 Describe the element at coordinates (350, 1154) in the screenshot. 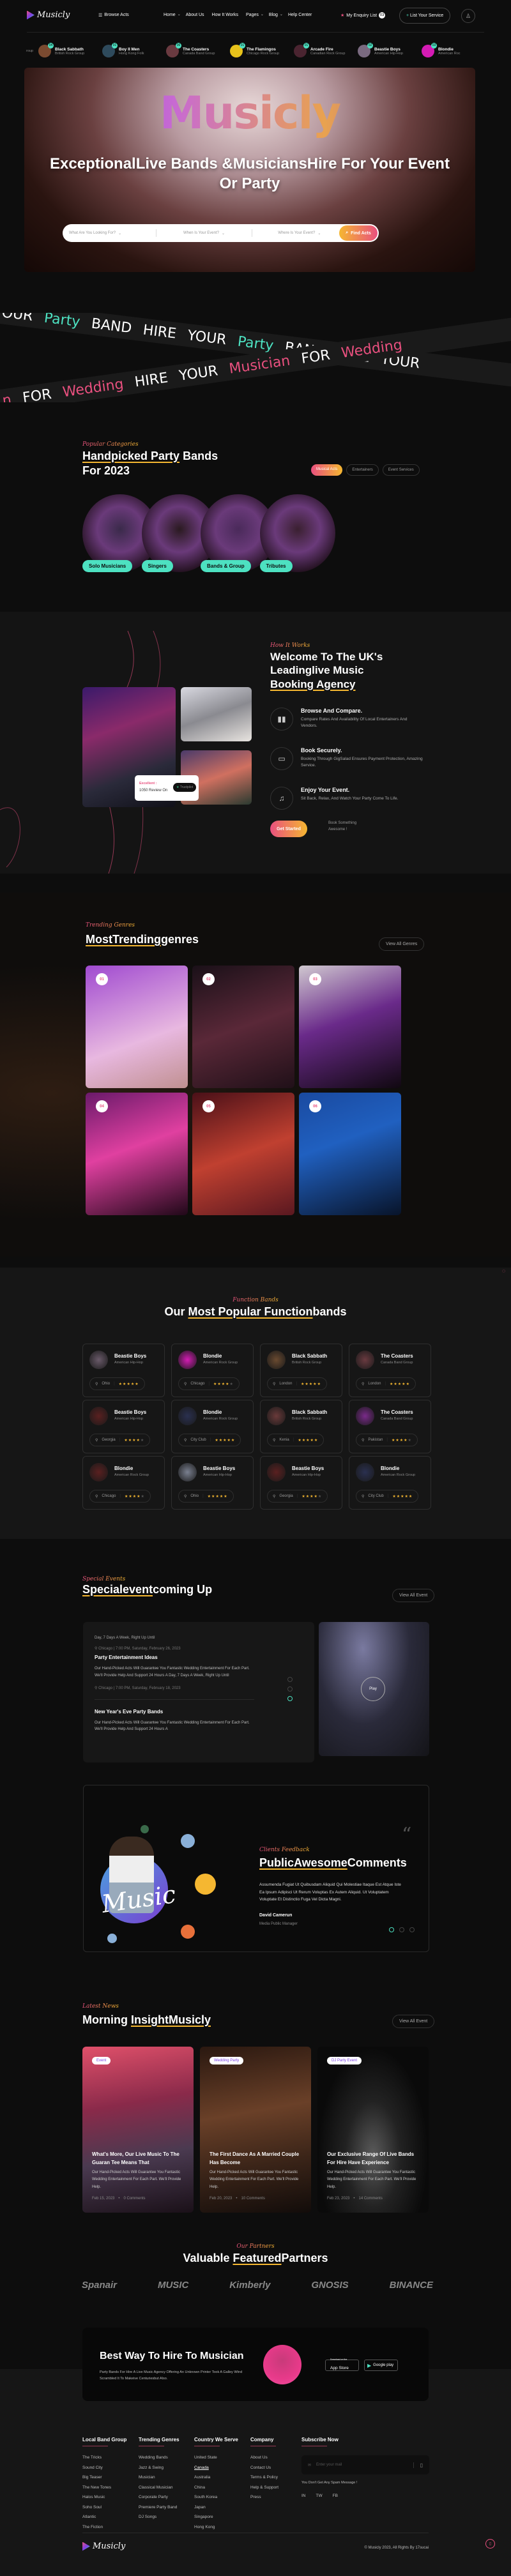

I see `genre-card: 06` at that location.